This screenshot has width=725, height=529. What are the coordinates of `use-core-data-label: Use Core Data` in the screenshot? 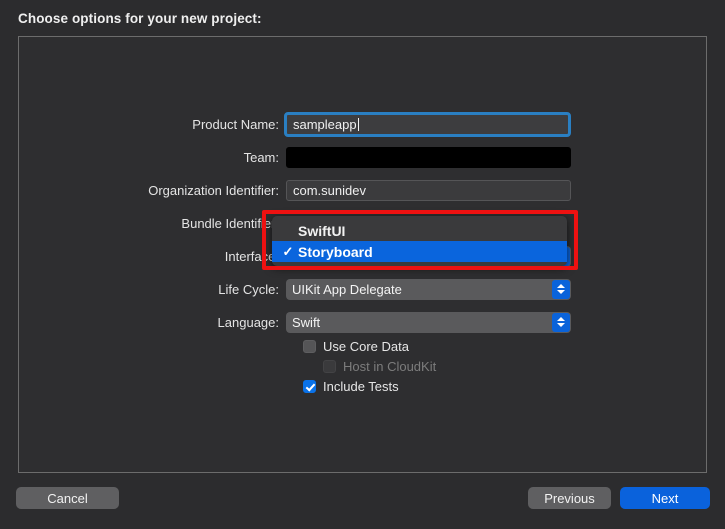 It's located at (366, 346).